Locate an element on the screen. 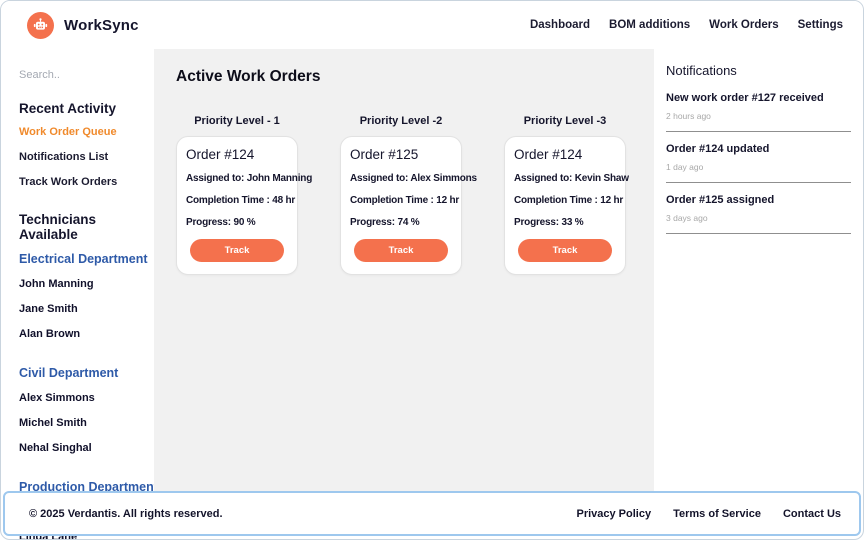  notification-text: Order #125 assigned is located at coordinates (720, 200).